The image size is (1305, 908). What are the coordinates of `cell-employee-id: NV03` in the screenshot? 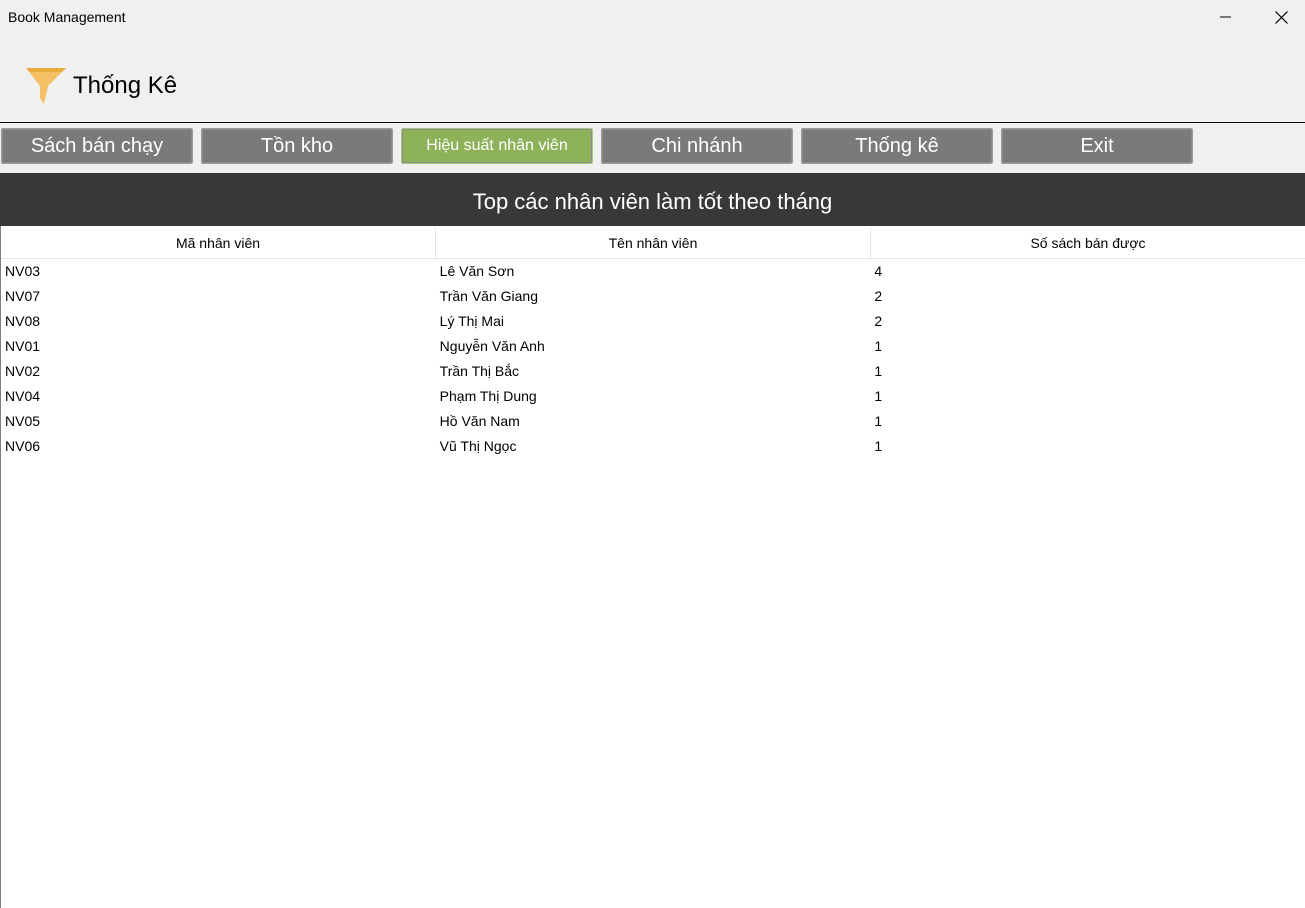 It's located at (23, 270).